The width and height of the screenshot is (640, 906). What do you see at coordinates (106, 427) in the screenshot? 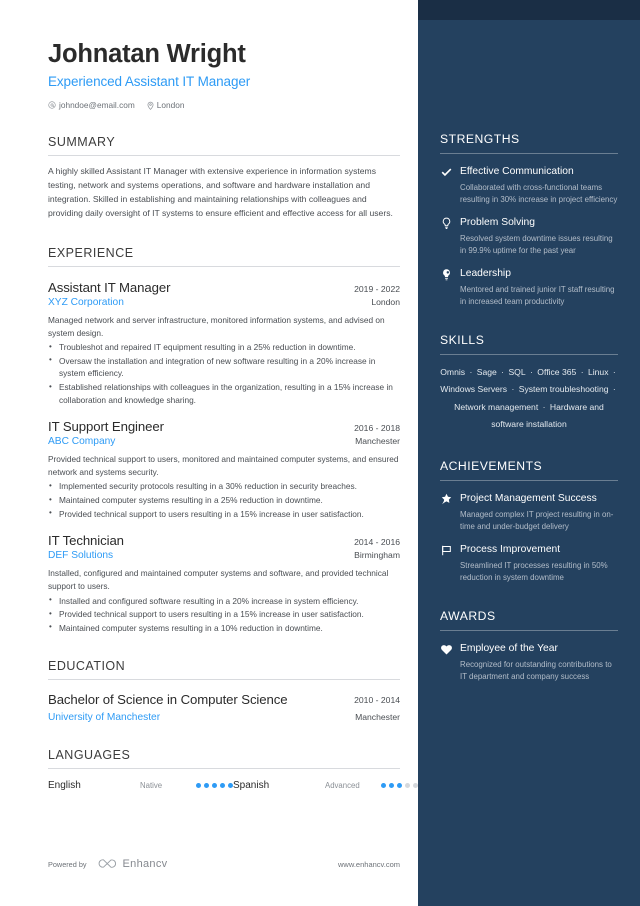
I see `job-title: IT Support Engineer` at bounding box center [106, 427].